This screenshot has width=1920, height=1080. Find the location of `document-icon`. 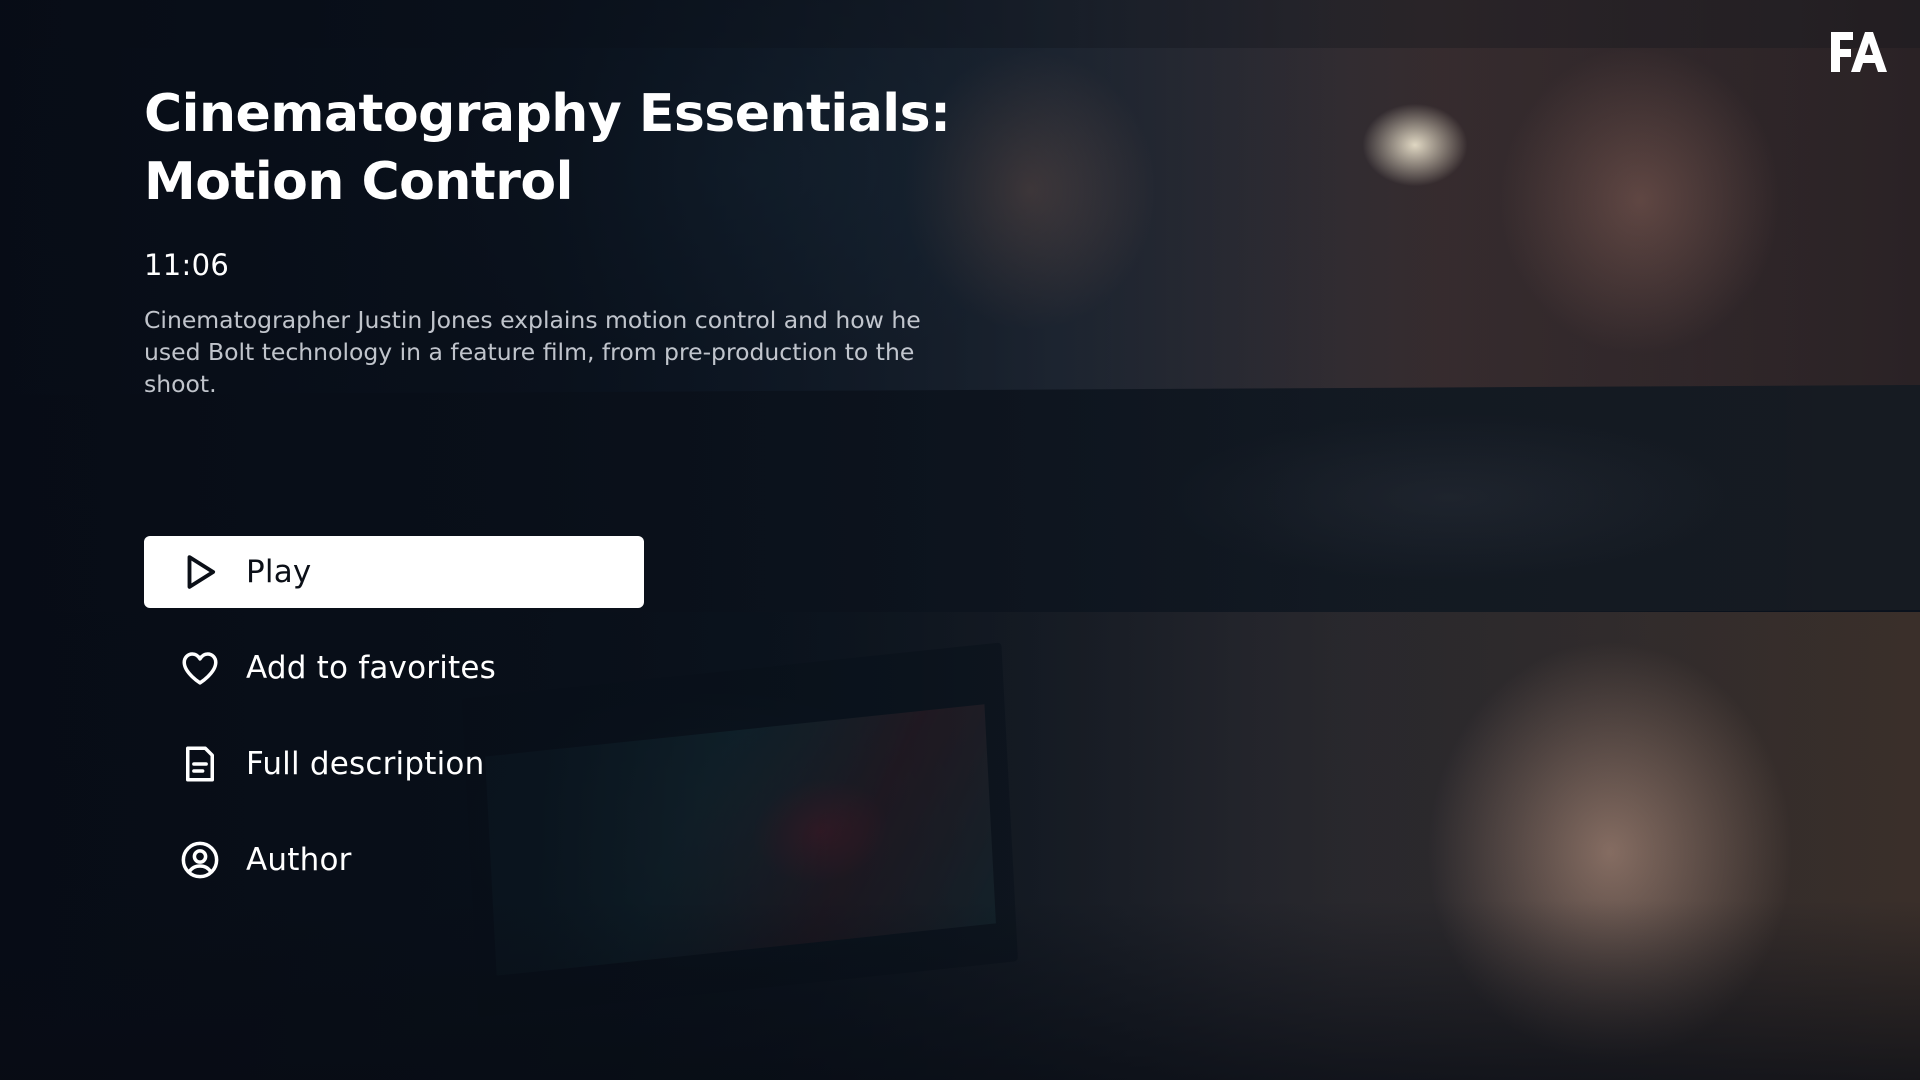

document-icon is located at coordinates (200, 764).